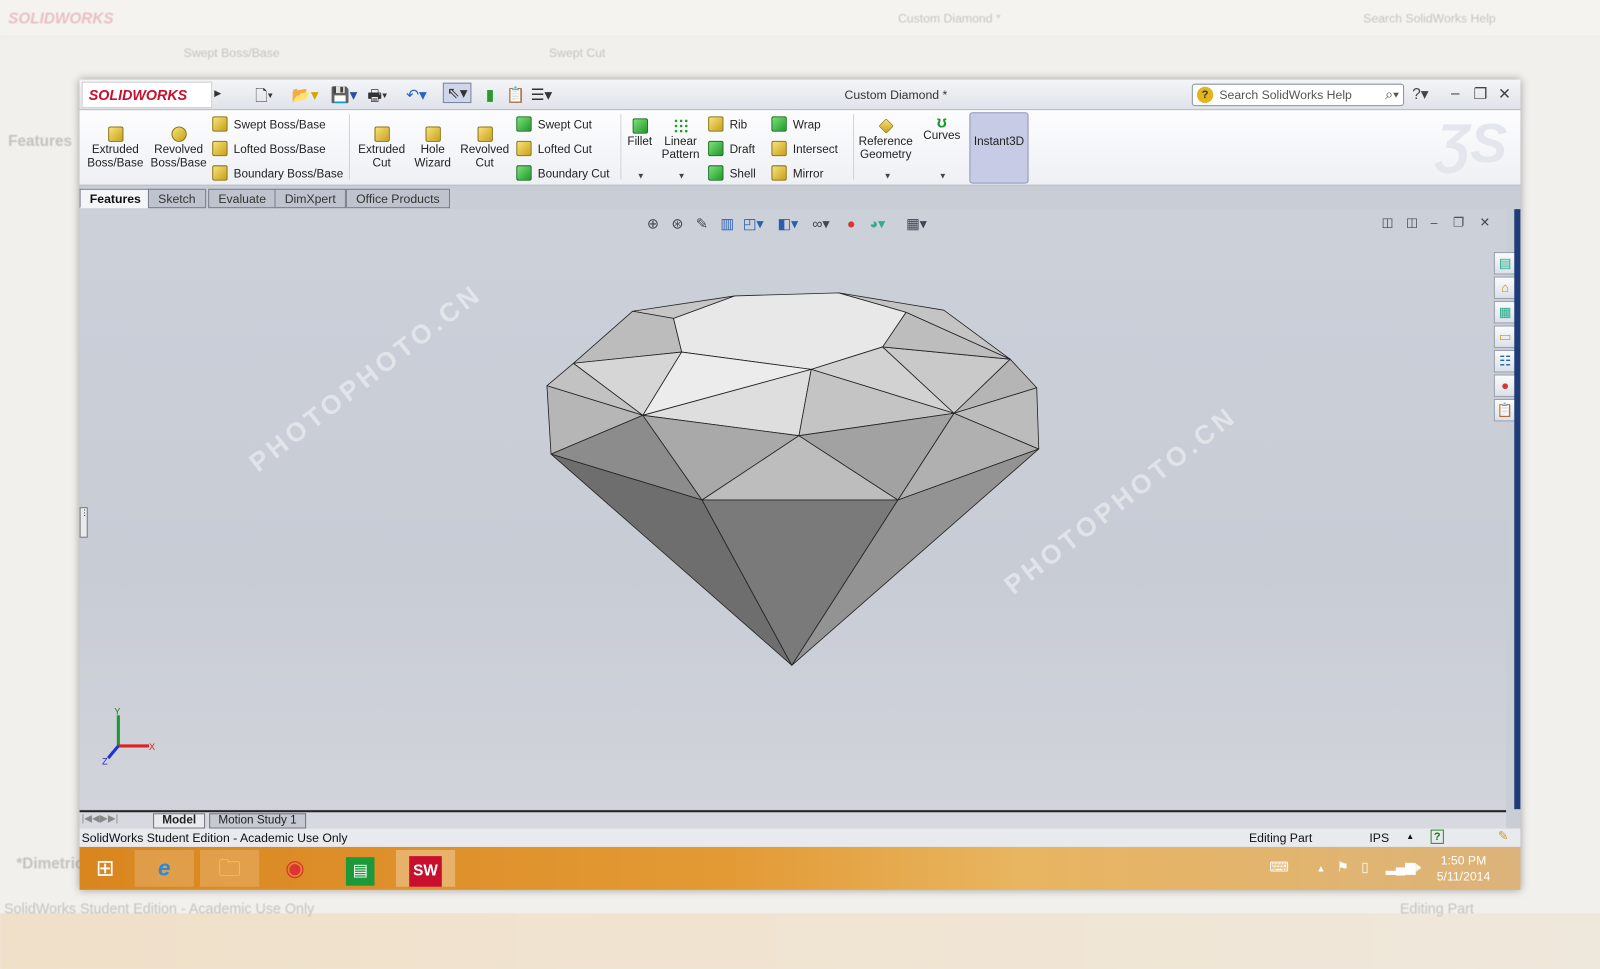 Image resolution: width=1600 pixels, height=969 pixels. What do you see at coordinates (779, 173) in the screenshot?
I see `mirror-icon` at bounding box center [779, 173].